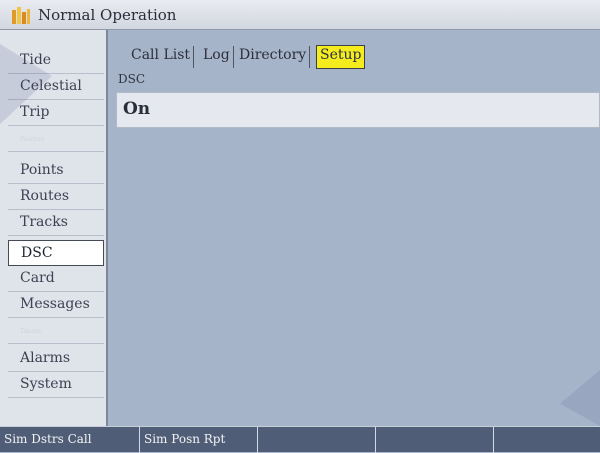 The height and width of the screenshot is (453, 600). What do you see at coordinates (217, 57) in the screenshot?
I see `tab-log: Log` at bounding box center [217, 57].